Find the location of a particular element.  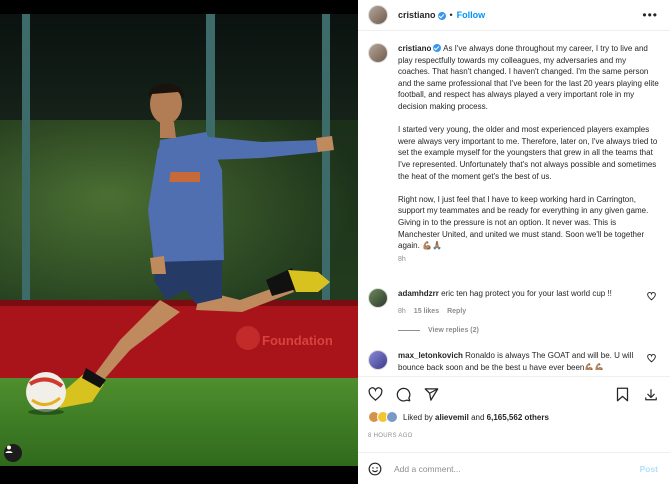

save-bookmark-icon is located at coordinates (622, 394).